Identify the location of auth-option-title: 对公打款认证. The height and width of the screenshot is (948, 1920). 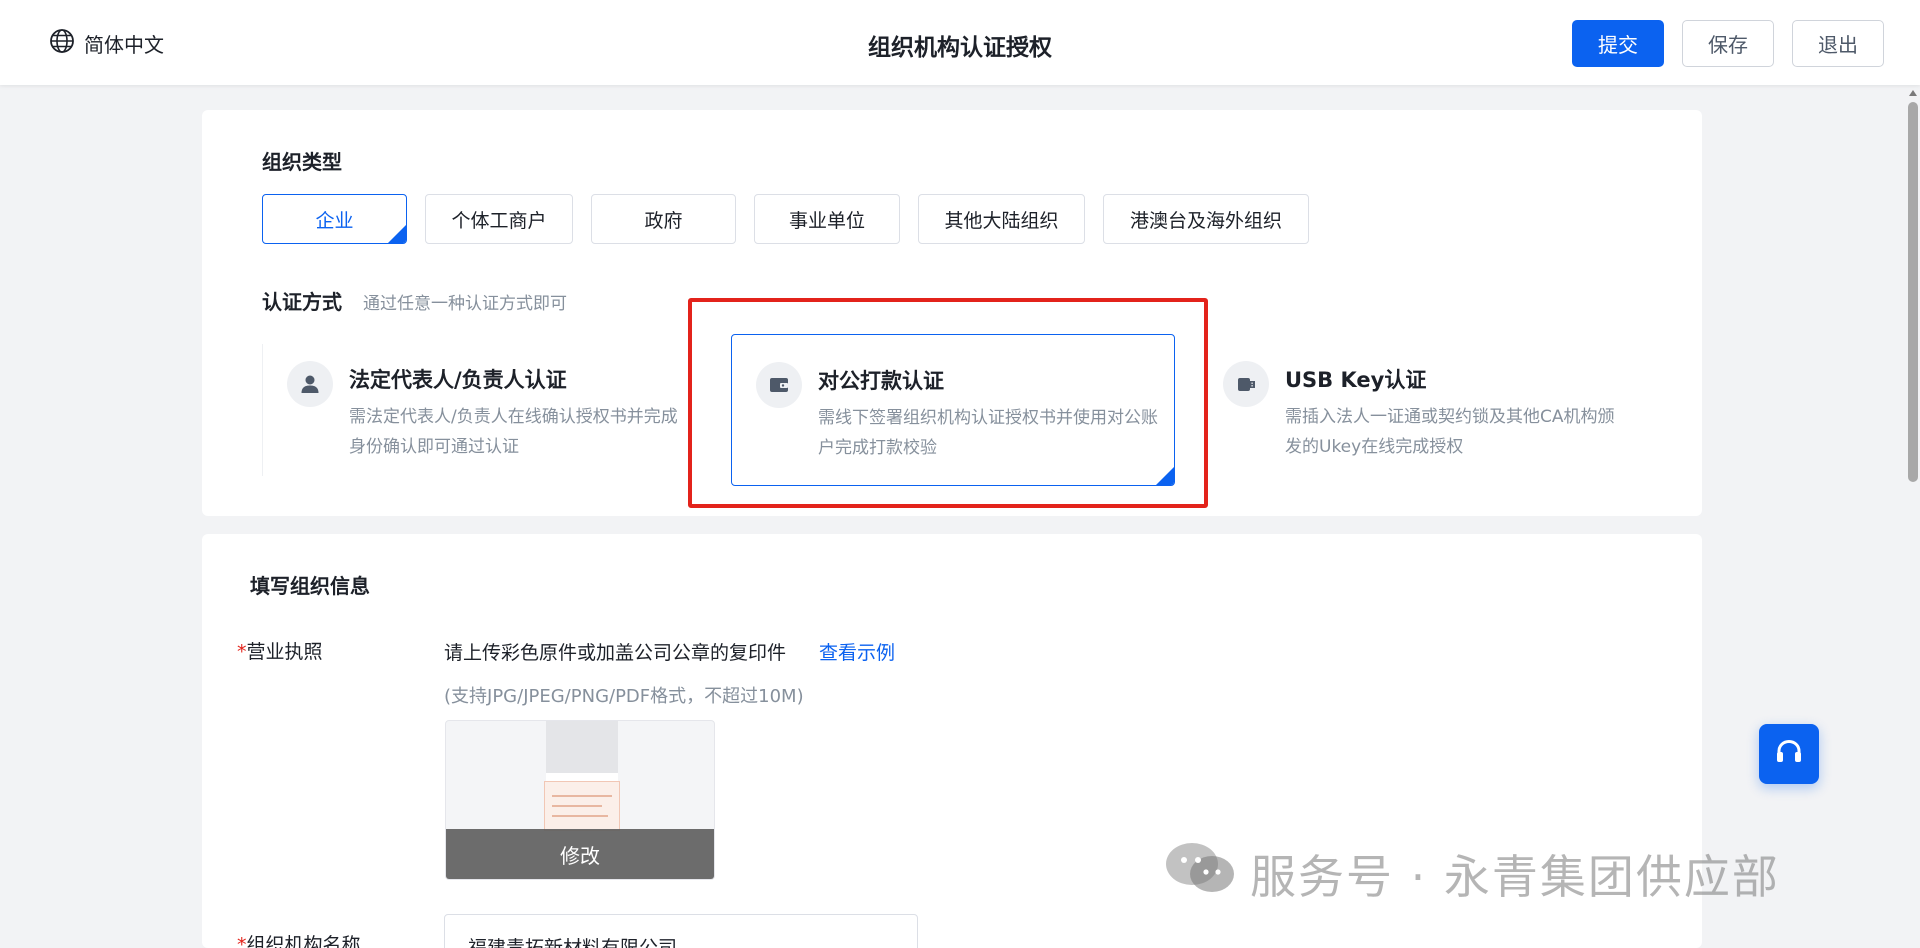
(881, 381).